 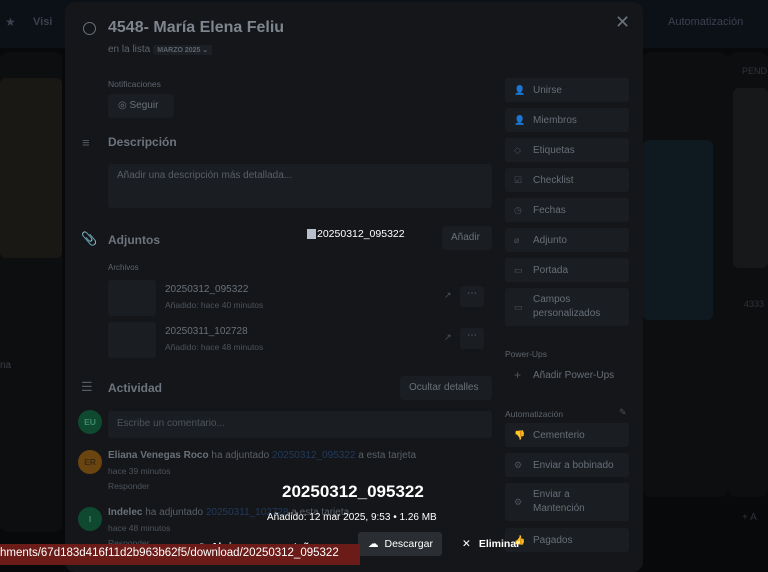 What do you see at coordinates (467, 238) in the screenshot?
I see `add-attachment-button: Añadir` at bounding box center [467, 238].